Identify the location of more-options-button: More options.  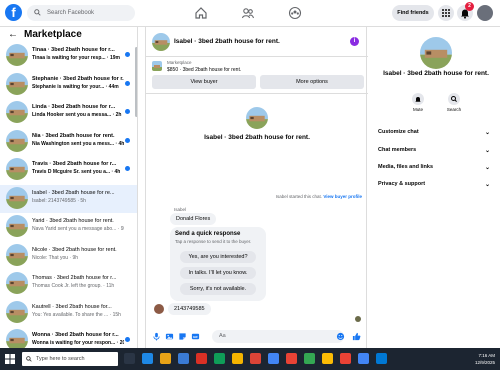
(312, 82).